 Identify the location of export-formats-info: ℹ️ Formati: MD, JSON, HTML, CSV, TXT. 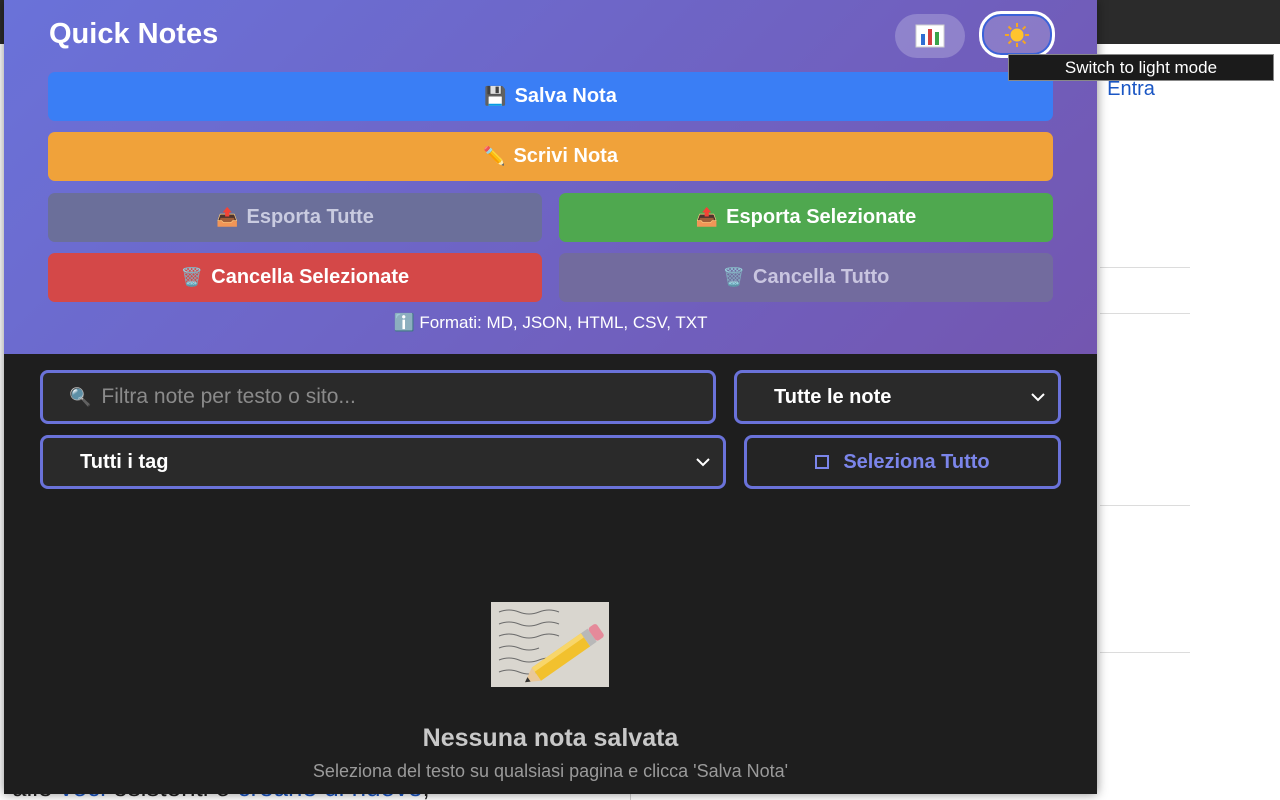
(550, 322).